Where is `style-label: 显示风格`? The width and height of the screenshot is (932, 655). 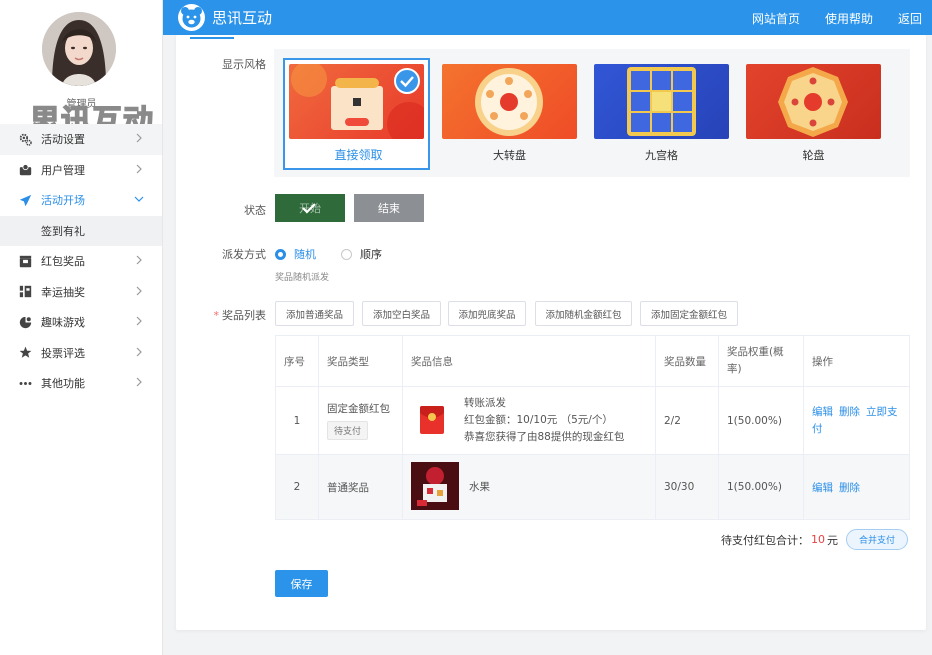 style-label: 显示风格 is located at coordinates (244, 64).